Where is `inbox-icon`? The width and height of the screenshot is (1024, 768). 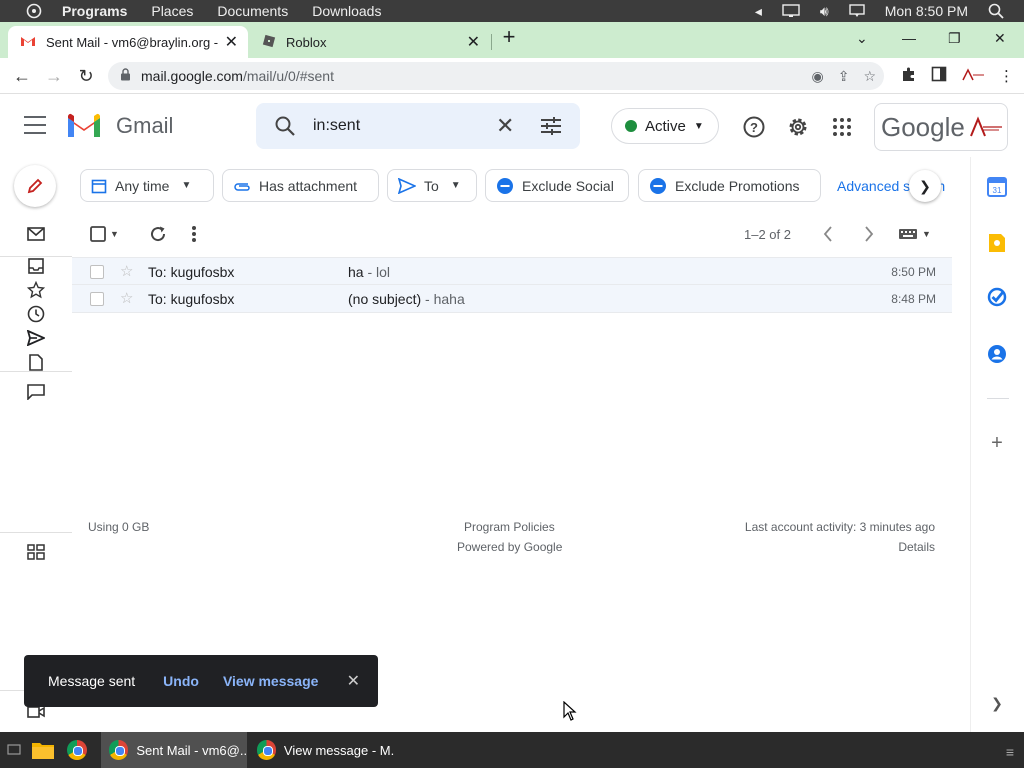 inbox-icon is located at coordinates (36, 266).